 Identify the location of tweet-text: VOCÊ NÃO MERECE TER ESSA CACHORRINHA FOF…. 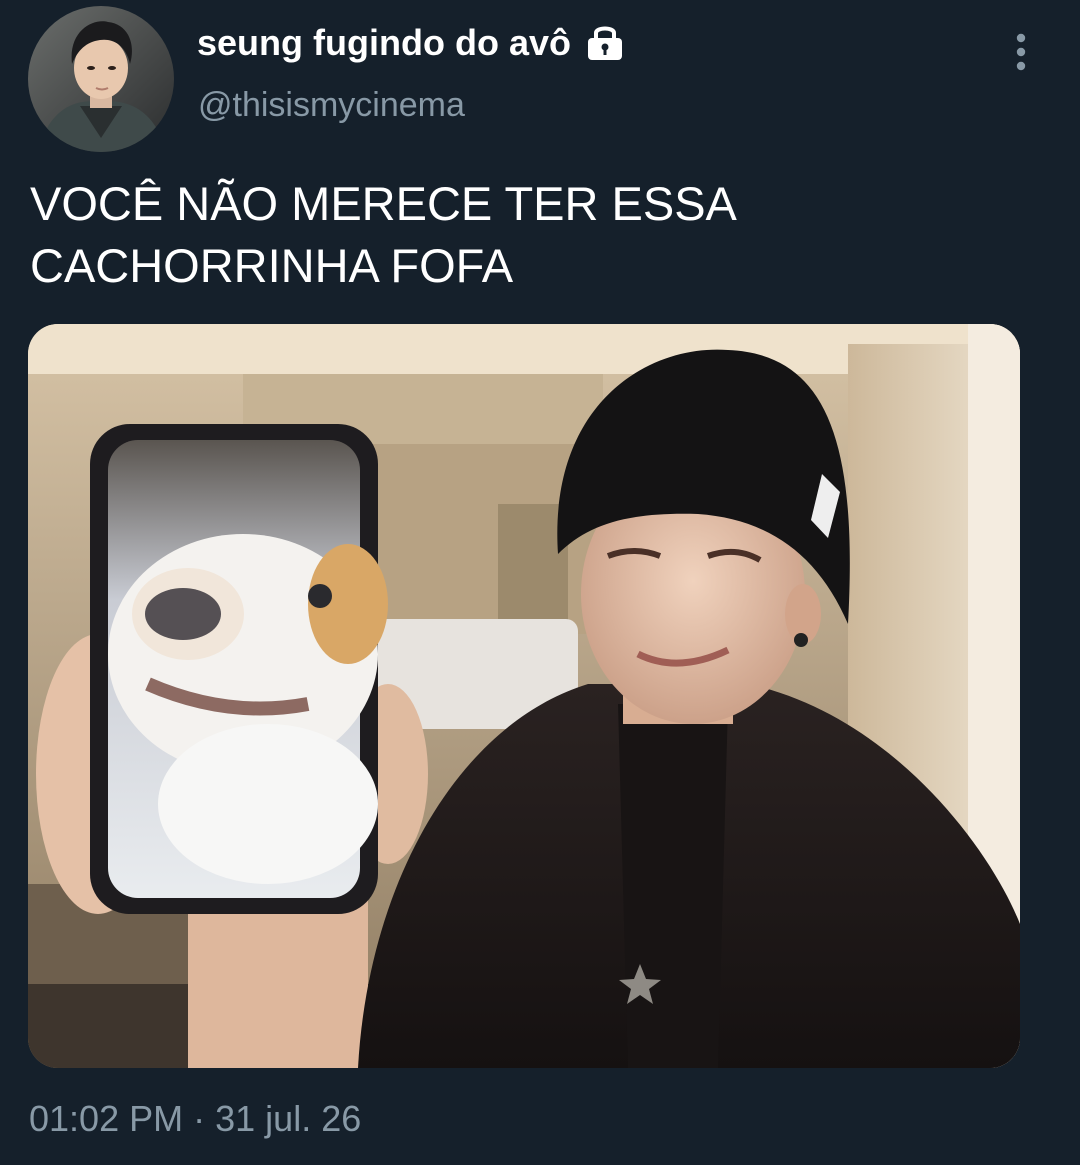
(383, 234).